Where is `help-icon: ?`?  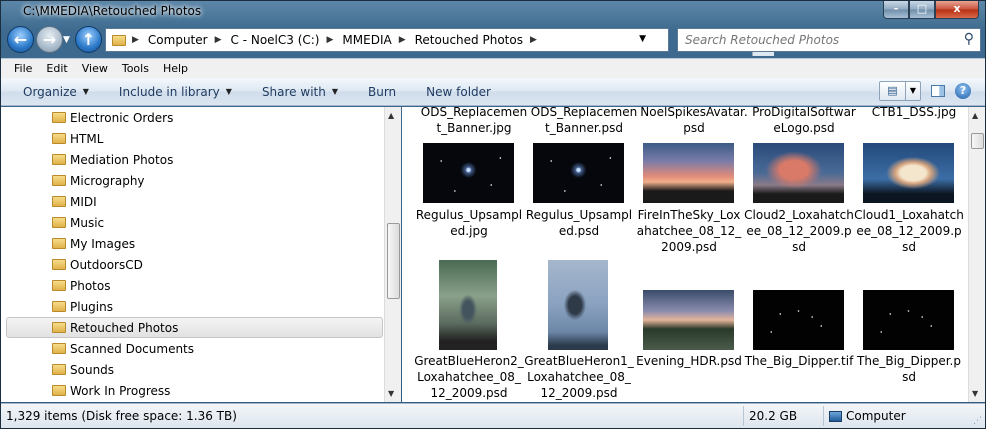 help-icon: ? is located at coordinates (963, 91).